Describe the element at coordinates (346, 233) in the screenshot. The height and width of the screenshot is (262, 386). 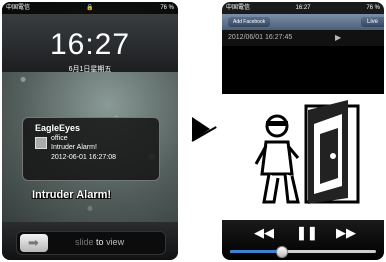
I see `fast-forward-button: ▶▶` at that location.